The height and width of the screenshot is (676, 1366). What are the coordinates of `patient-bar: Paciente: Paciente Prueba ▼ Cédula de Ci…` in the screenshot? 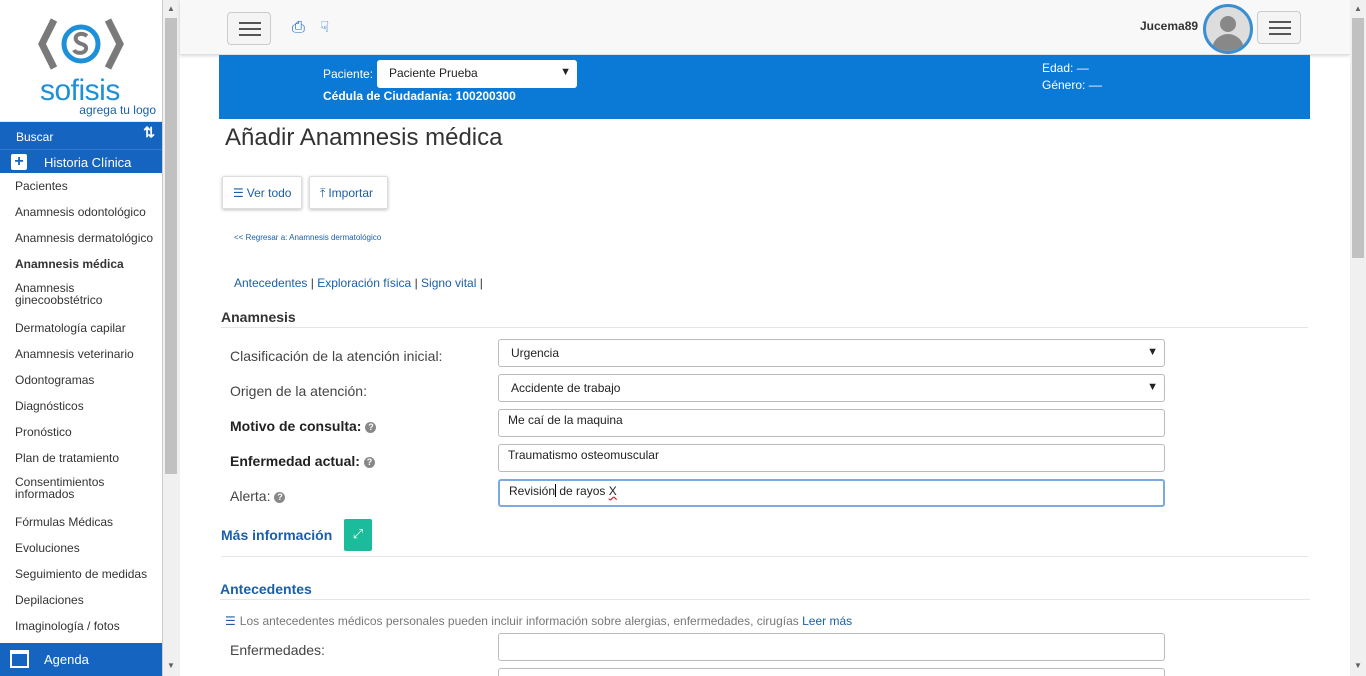 It's located at (764, 87).